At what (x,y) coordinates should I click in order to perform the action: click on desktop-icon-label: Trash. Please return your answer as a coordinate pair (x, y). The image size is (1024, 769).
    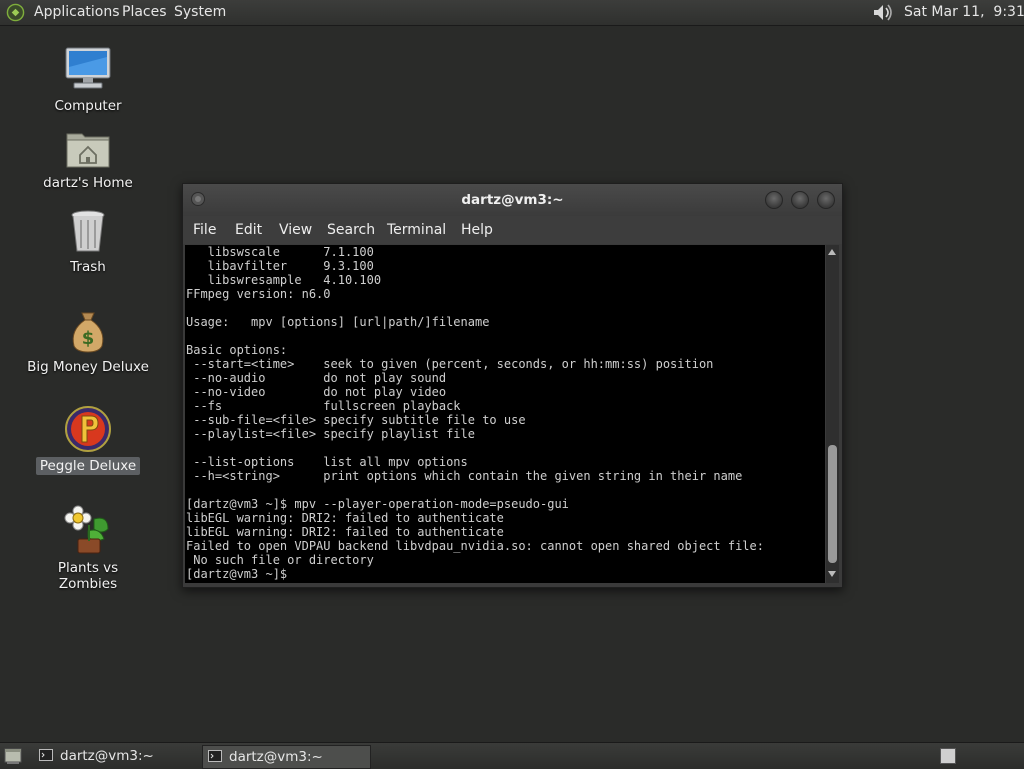
    Looking at the image, I should click on (88, 267).